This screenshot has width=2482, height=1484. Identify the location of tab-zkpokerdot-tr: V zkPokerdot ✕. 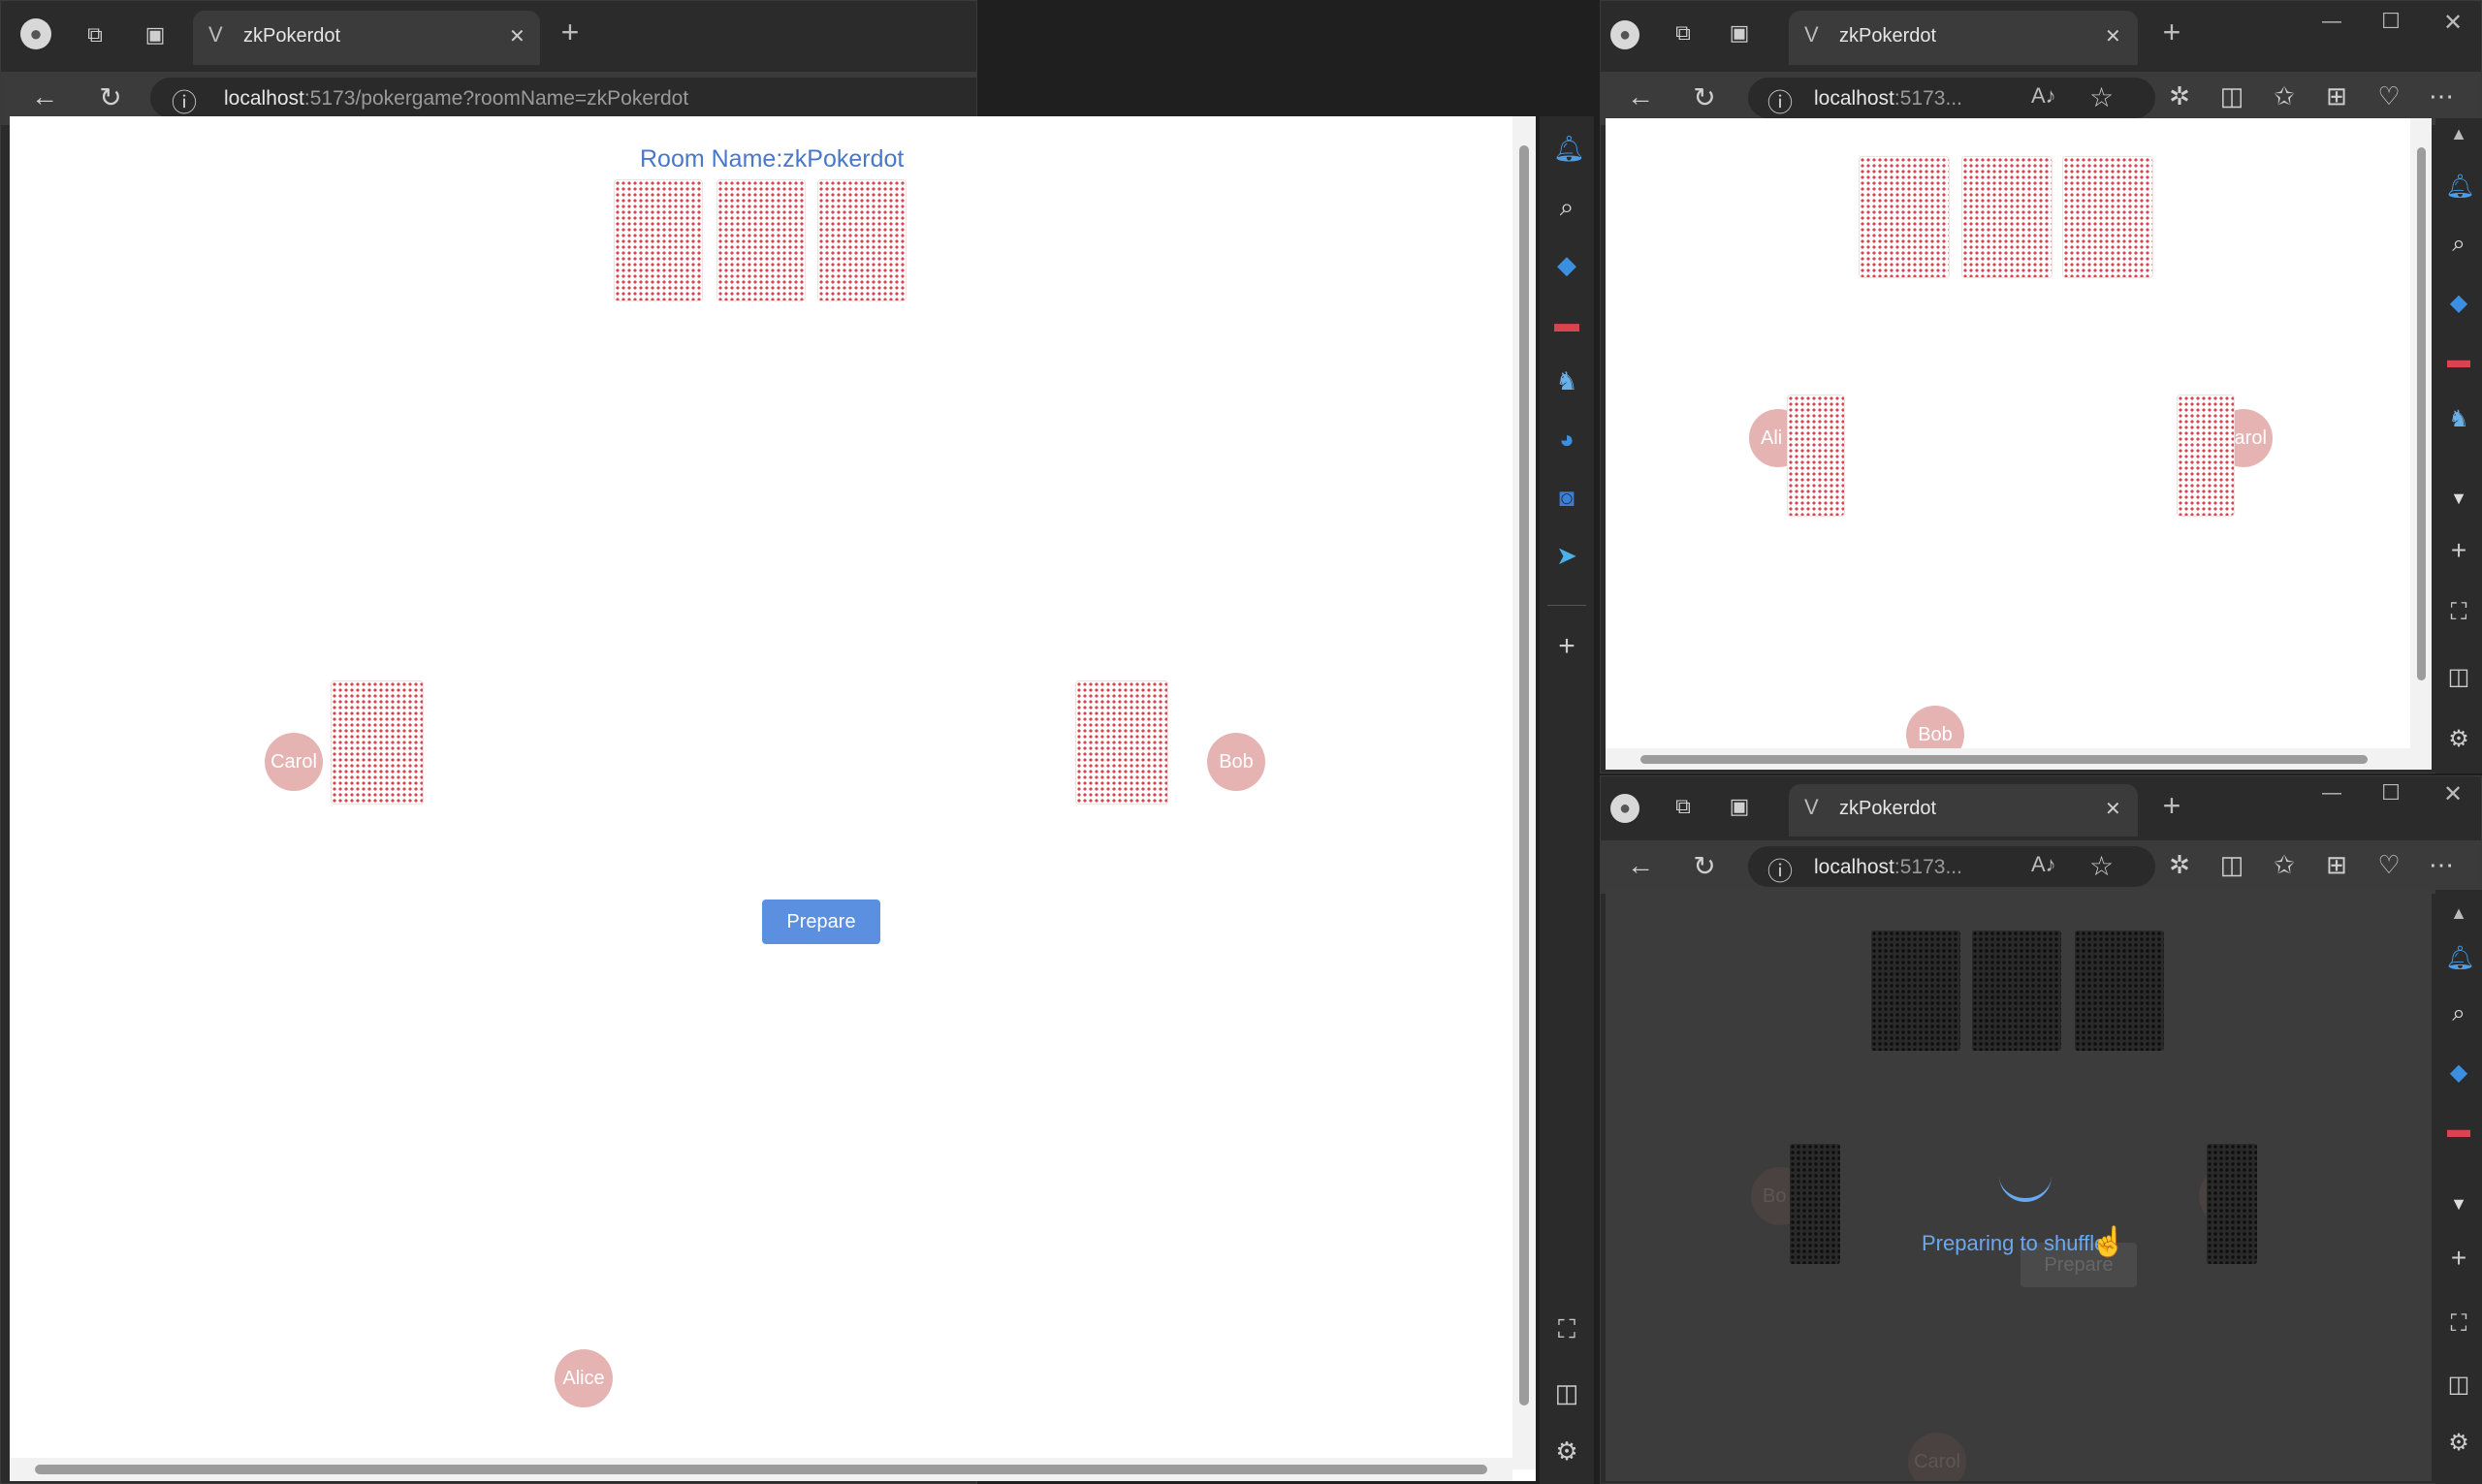
(1963, 38).